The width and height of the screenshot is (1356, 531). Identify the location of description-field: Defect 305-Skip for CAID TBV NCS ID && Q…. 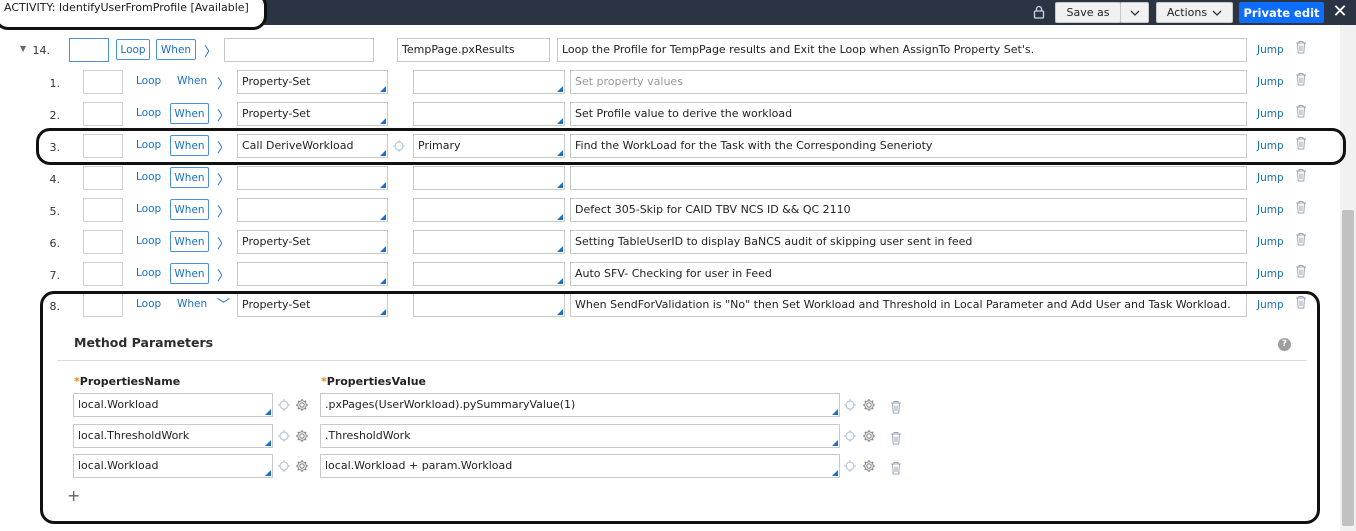
(908, 210).